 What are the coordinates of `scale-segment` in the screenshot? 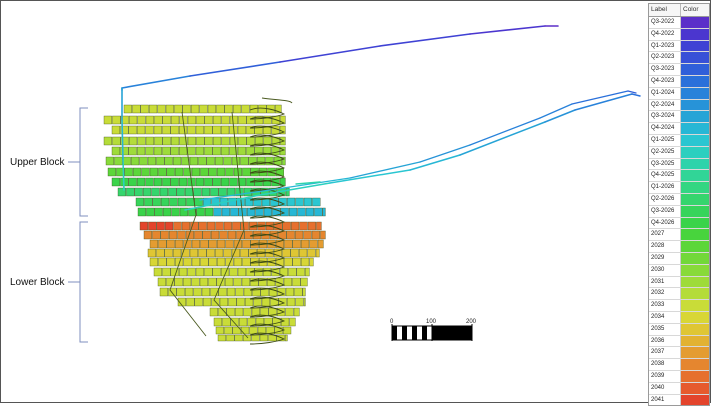 It's located at (452, 333).